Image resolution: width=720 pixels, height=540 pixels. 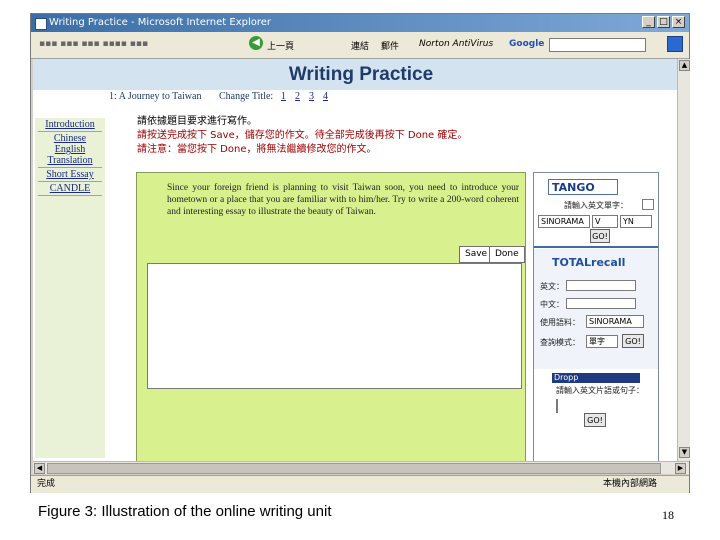 What do you see at coordinates (155, 96) in the screenshot?
I see `topic-title: 1: A Journey to Taiwan` at bounding box center [155, 96].